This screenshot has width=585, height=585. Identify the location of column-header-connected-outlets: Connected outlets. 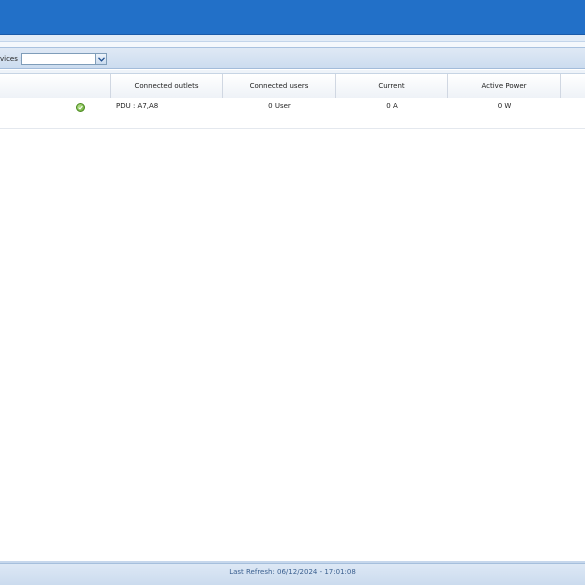
(167, 86).